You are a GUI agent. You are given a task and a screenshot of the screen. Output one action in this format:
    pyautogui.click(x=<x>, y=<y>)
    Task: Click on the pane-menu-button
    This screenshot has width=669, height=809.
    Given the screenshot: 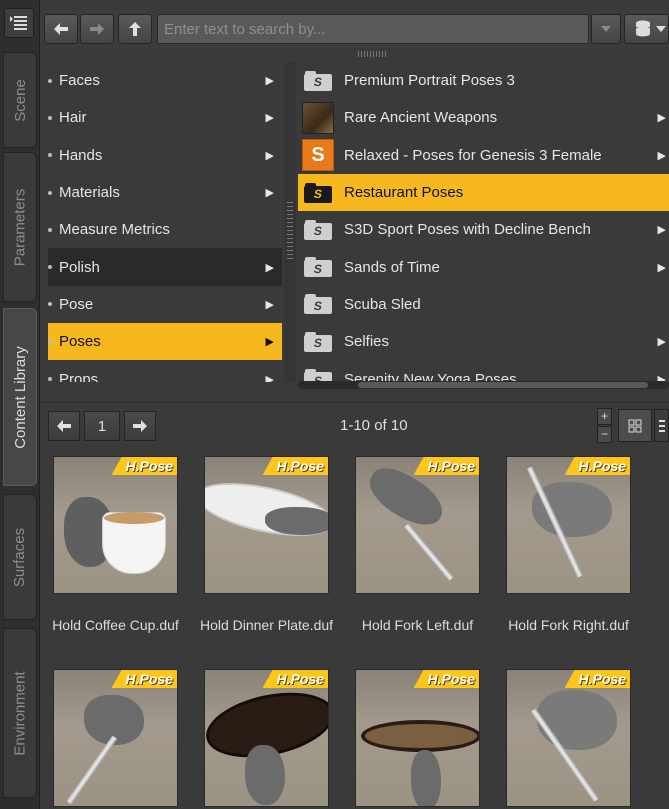 What is the action you would take?
    pyautogui.click(x=19, y=23)
    